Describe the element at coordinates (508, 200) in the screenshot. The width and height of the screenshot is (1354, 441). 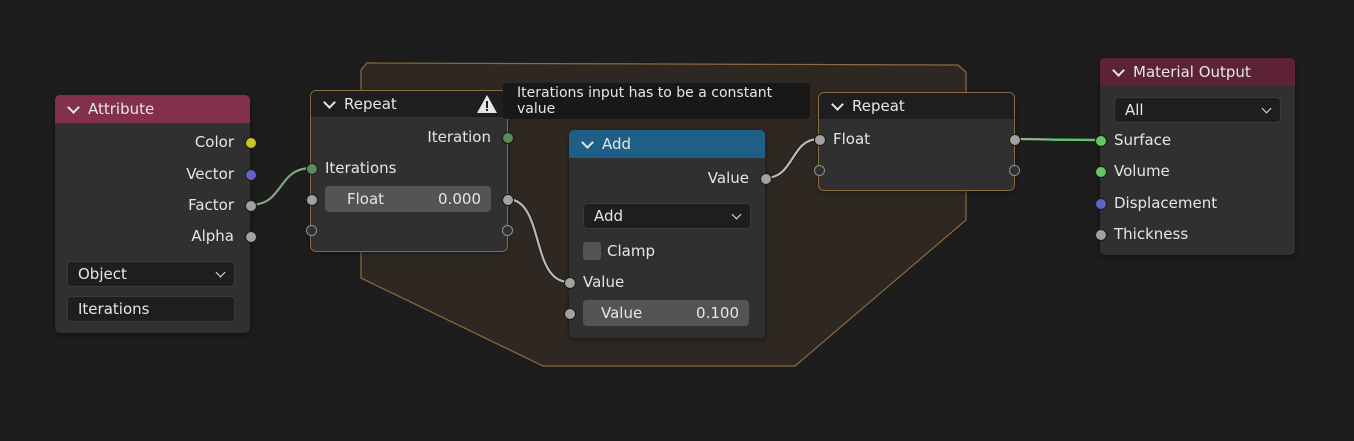
I see `socket-float-out` at that location.